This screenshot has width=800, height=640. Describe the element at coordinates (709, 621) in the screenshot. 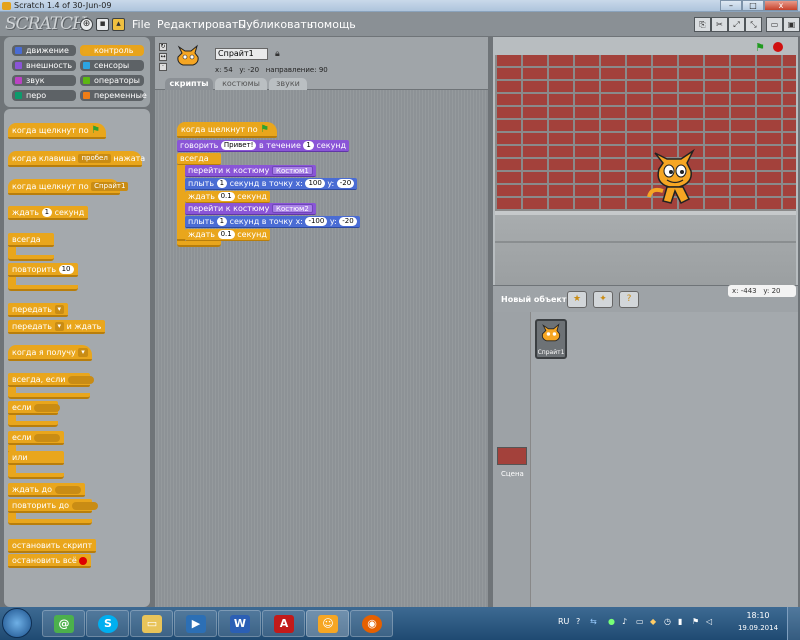

I see `speaker-tray-icon: ◁` at that location.